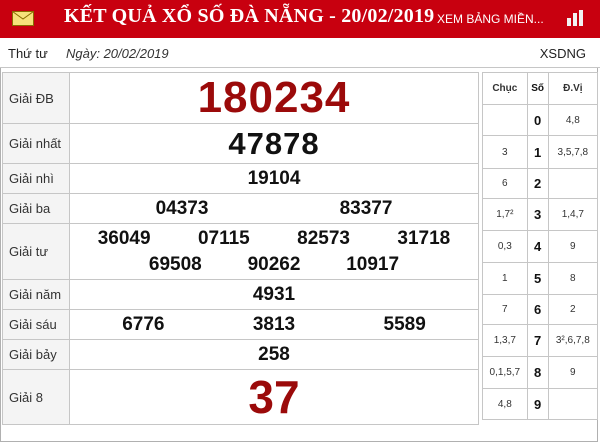 The image size is (600, 445). Describe the element at coordinates (28, 53) in the screenshot. I see `day-of-week: Thứ tư` at that location.